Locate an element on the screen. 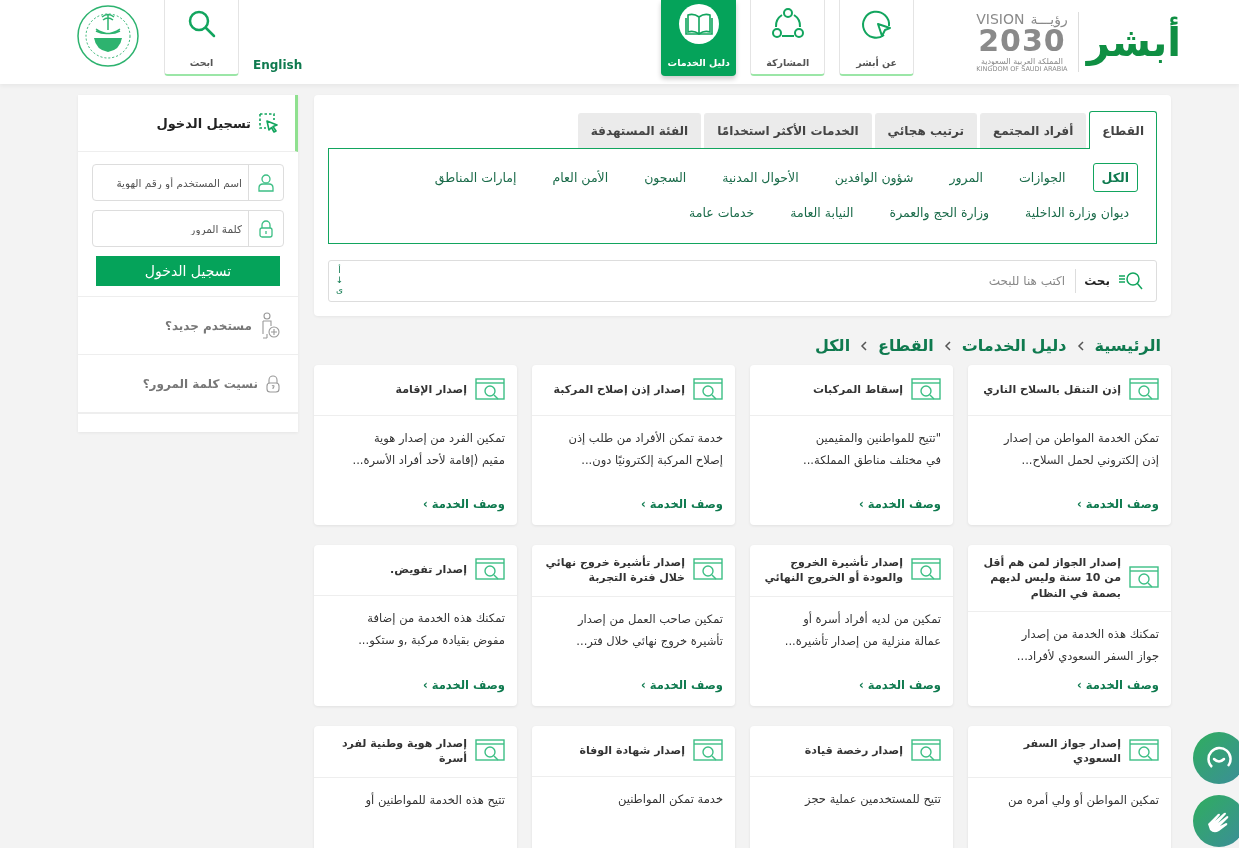 Image resolution: width=1239 pixels, height=848 pixels. emblem-icon is located at coordinates (108, 36).